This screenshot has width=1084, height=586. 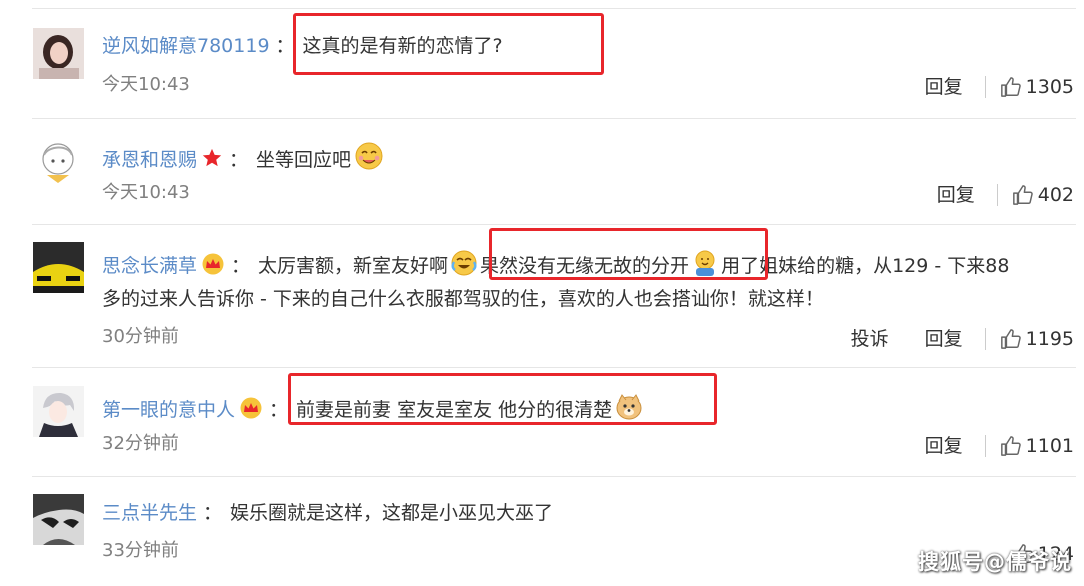 I want to click on username-link: 承恩和恩赐, so click(x=149, y=160).